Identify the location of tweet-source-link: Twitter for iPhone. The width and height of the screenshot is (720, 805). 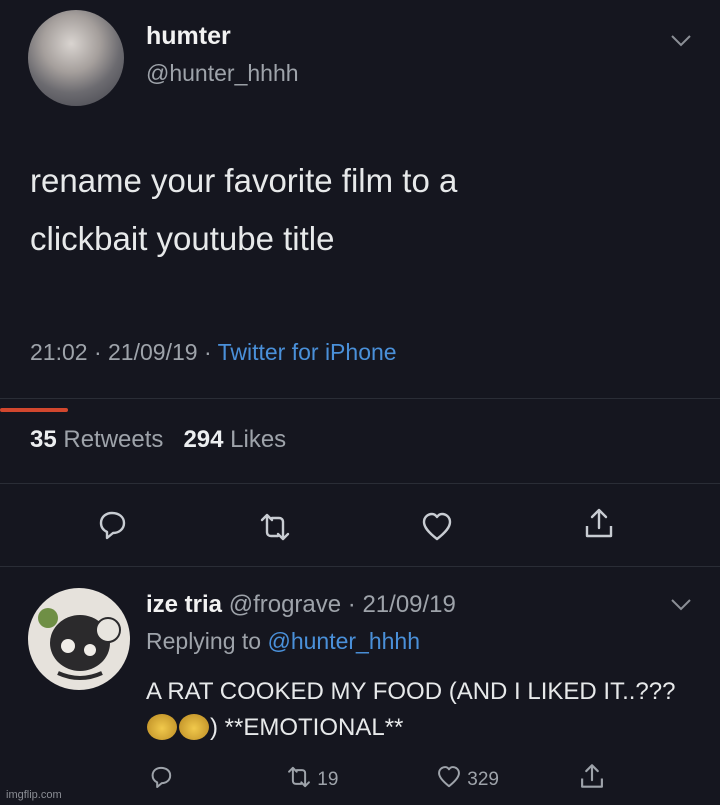
(307, 352).